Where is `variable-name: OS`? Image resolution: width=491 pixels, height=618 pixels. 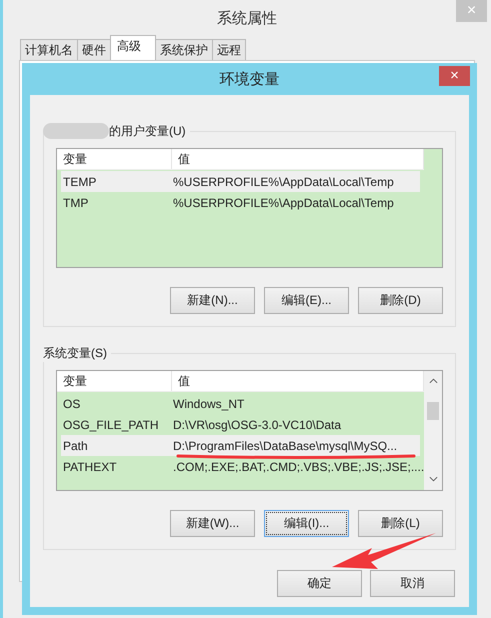
variable-name: OS is located at coordinates (72, 403).